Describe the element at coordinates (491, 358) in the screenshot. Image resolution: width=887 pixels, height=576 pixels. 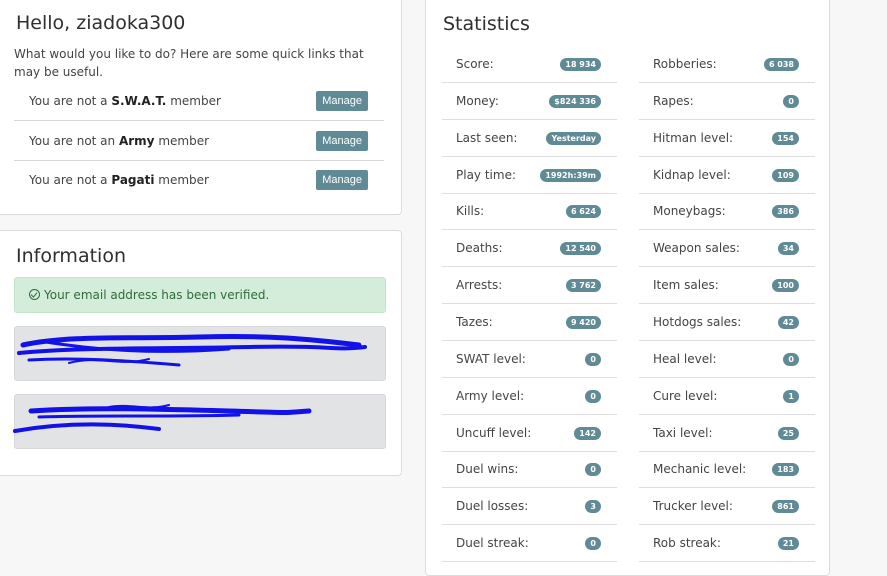
I see `stat-label: SWAT level:` at that location.